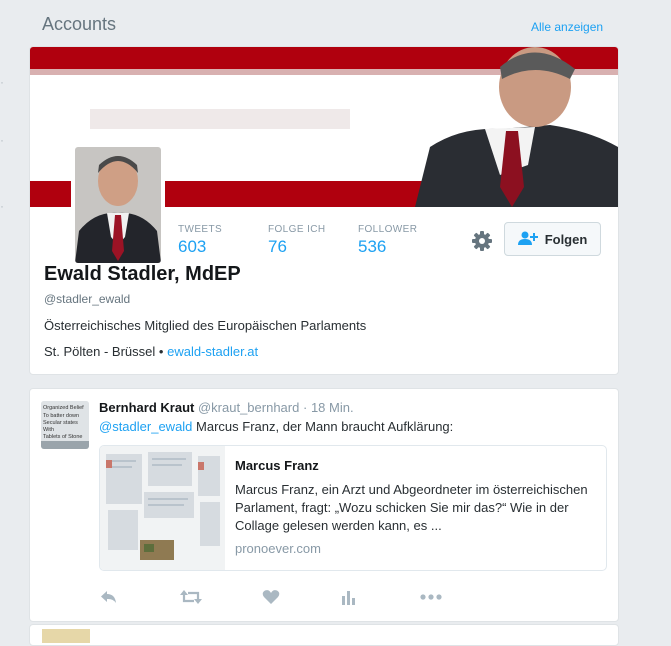 The width and height of the screenshot is (671, 646). What do you see at coordinates (348, 599) in the screenshot?
I see `analytics-icon` at bounding box center [348, 599].